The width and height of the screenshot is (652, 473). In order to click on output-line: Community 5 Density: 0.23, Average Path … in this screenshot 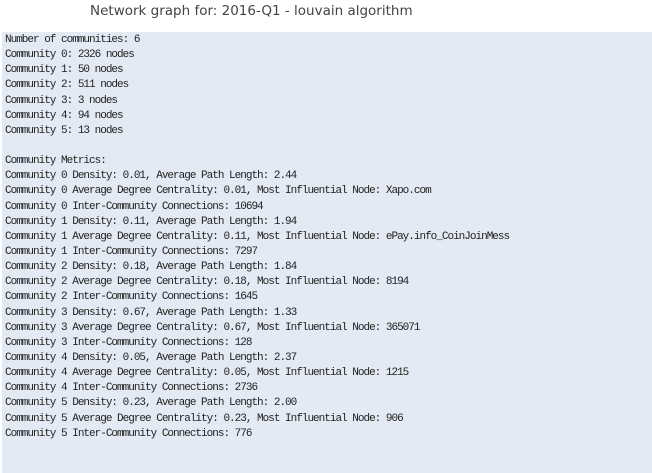, I will do `click(151, 403)`.